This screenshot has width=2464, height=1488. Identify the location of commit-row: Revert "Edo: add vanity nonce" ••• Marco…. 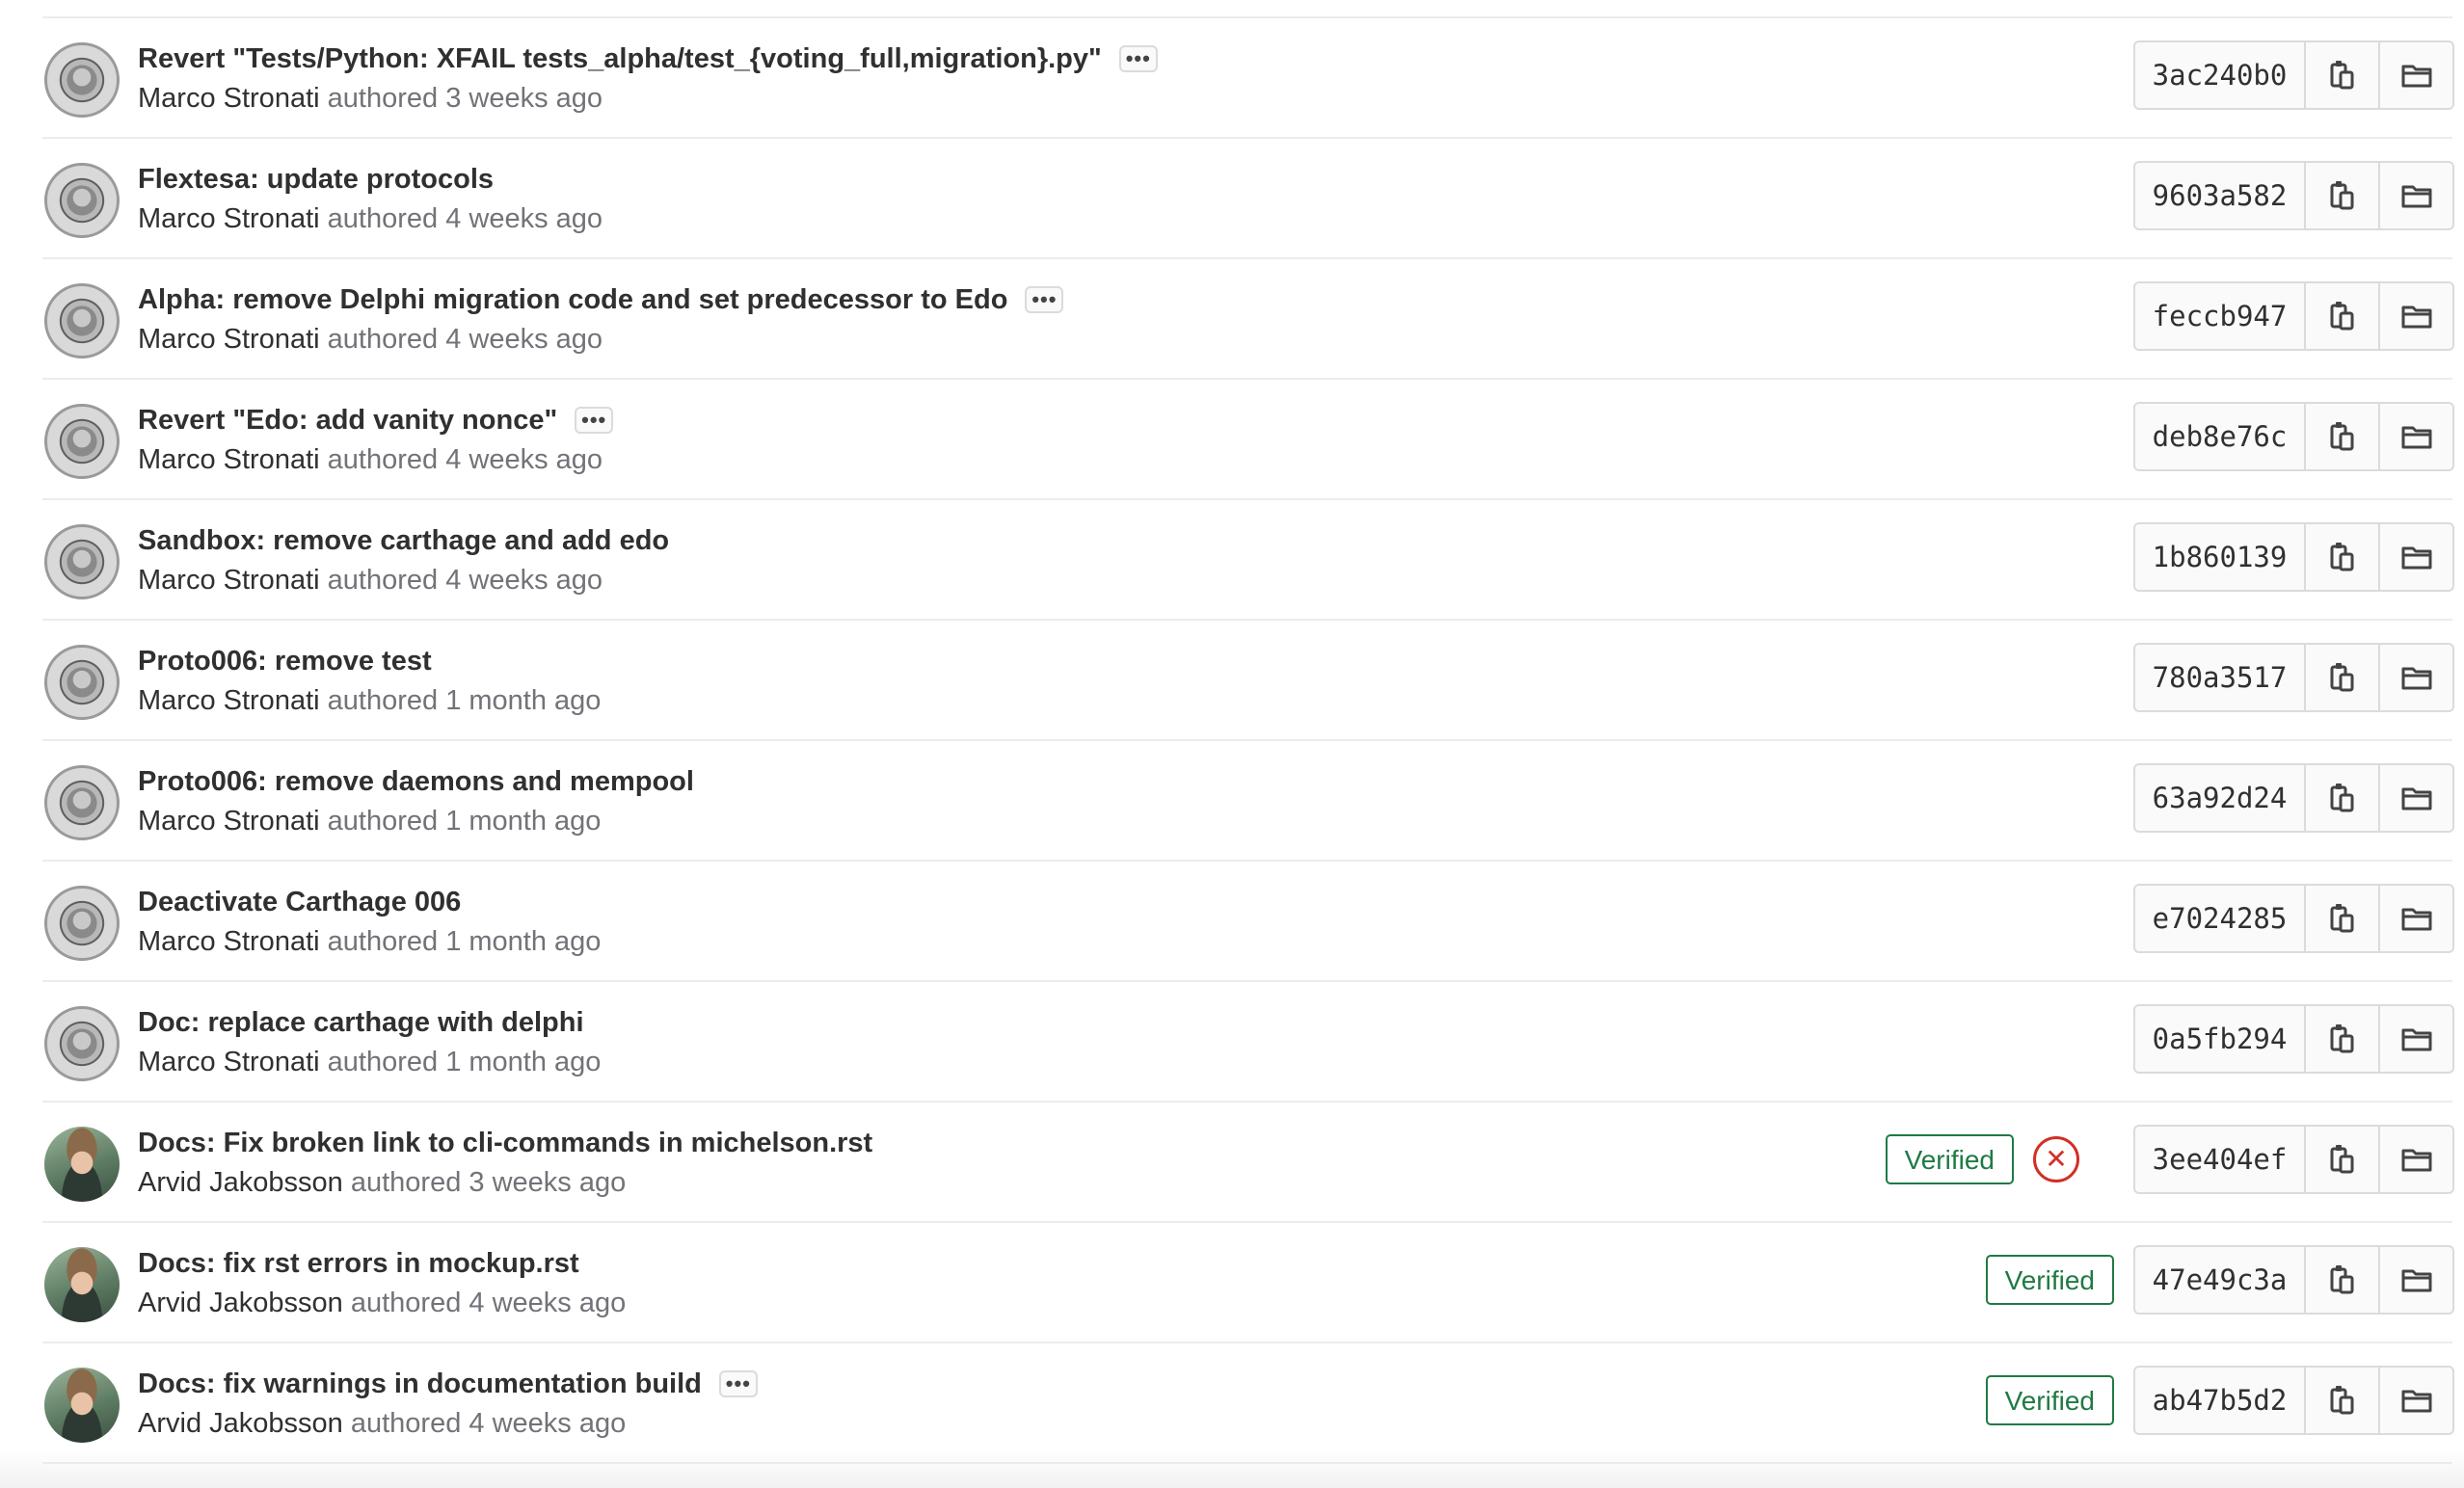
(1248, 440).